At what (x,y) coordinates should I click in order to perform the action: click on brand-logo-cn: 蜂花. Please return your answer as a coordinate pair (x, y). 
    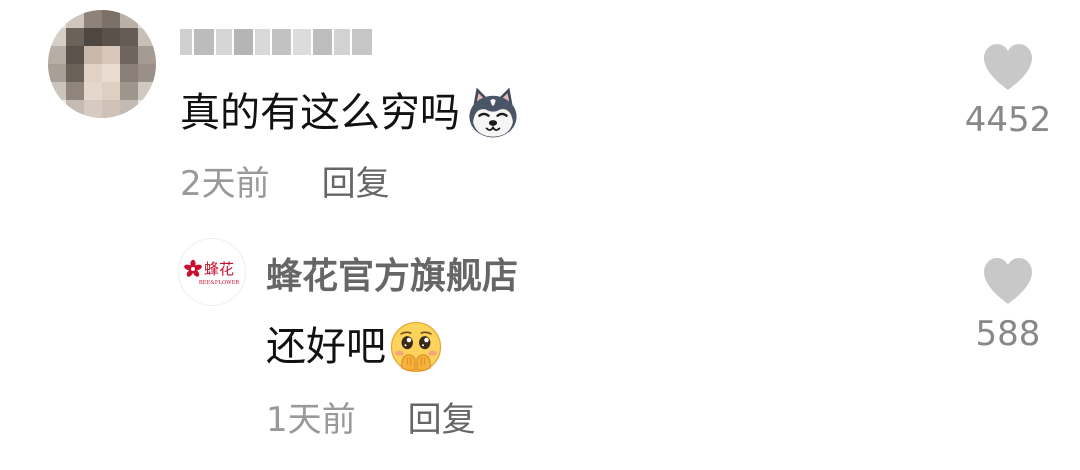
    Looking at the image, I should click on (219, 269).